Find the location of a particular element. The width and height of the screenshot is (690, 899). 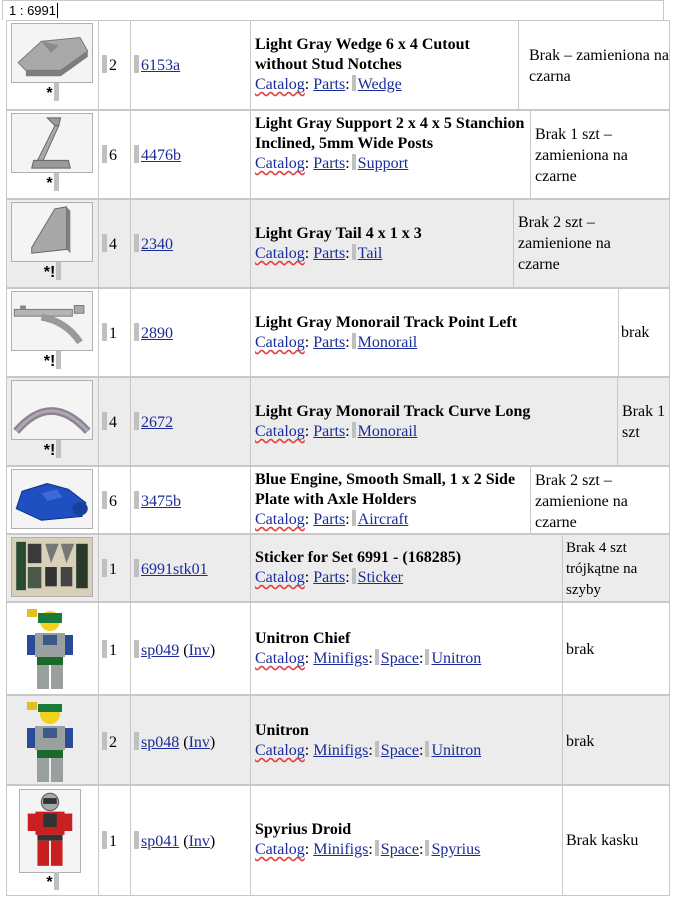

category-link: Sticker is located at coordinates (380, 577).